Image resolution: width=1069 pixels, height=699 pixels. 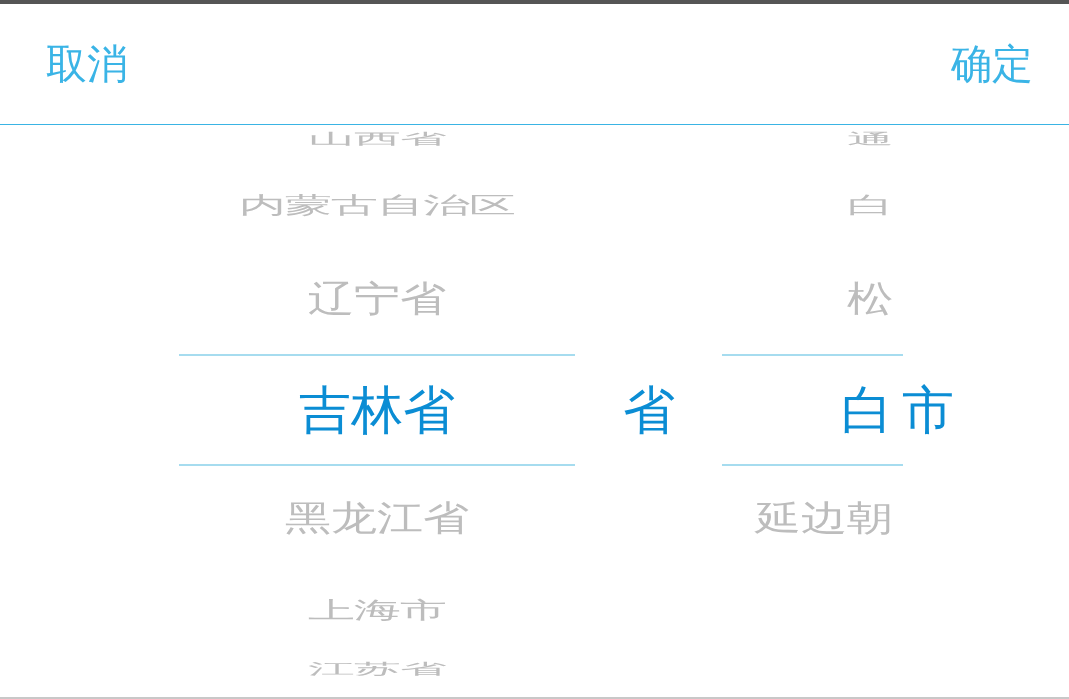 What do you see at coordinates (377, 298) in the screenshot?
I see `wheel-item: 辽宁省` at bounding box center [377, 298].